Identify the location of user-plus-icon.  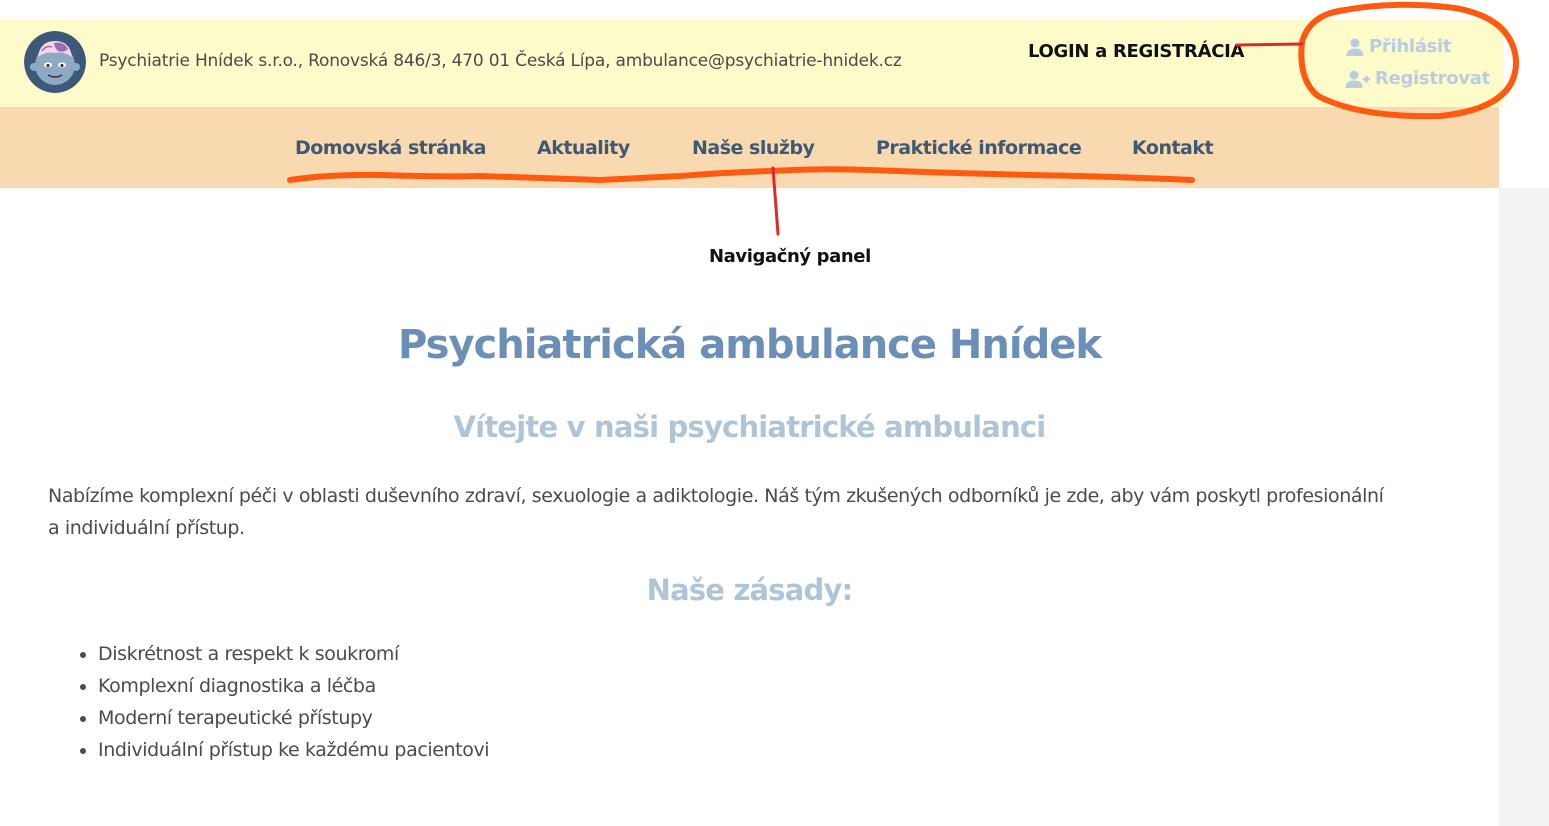
(1357, 79).